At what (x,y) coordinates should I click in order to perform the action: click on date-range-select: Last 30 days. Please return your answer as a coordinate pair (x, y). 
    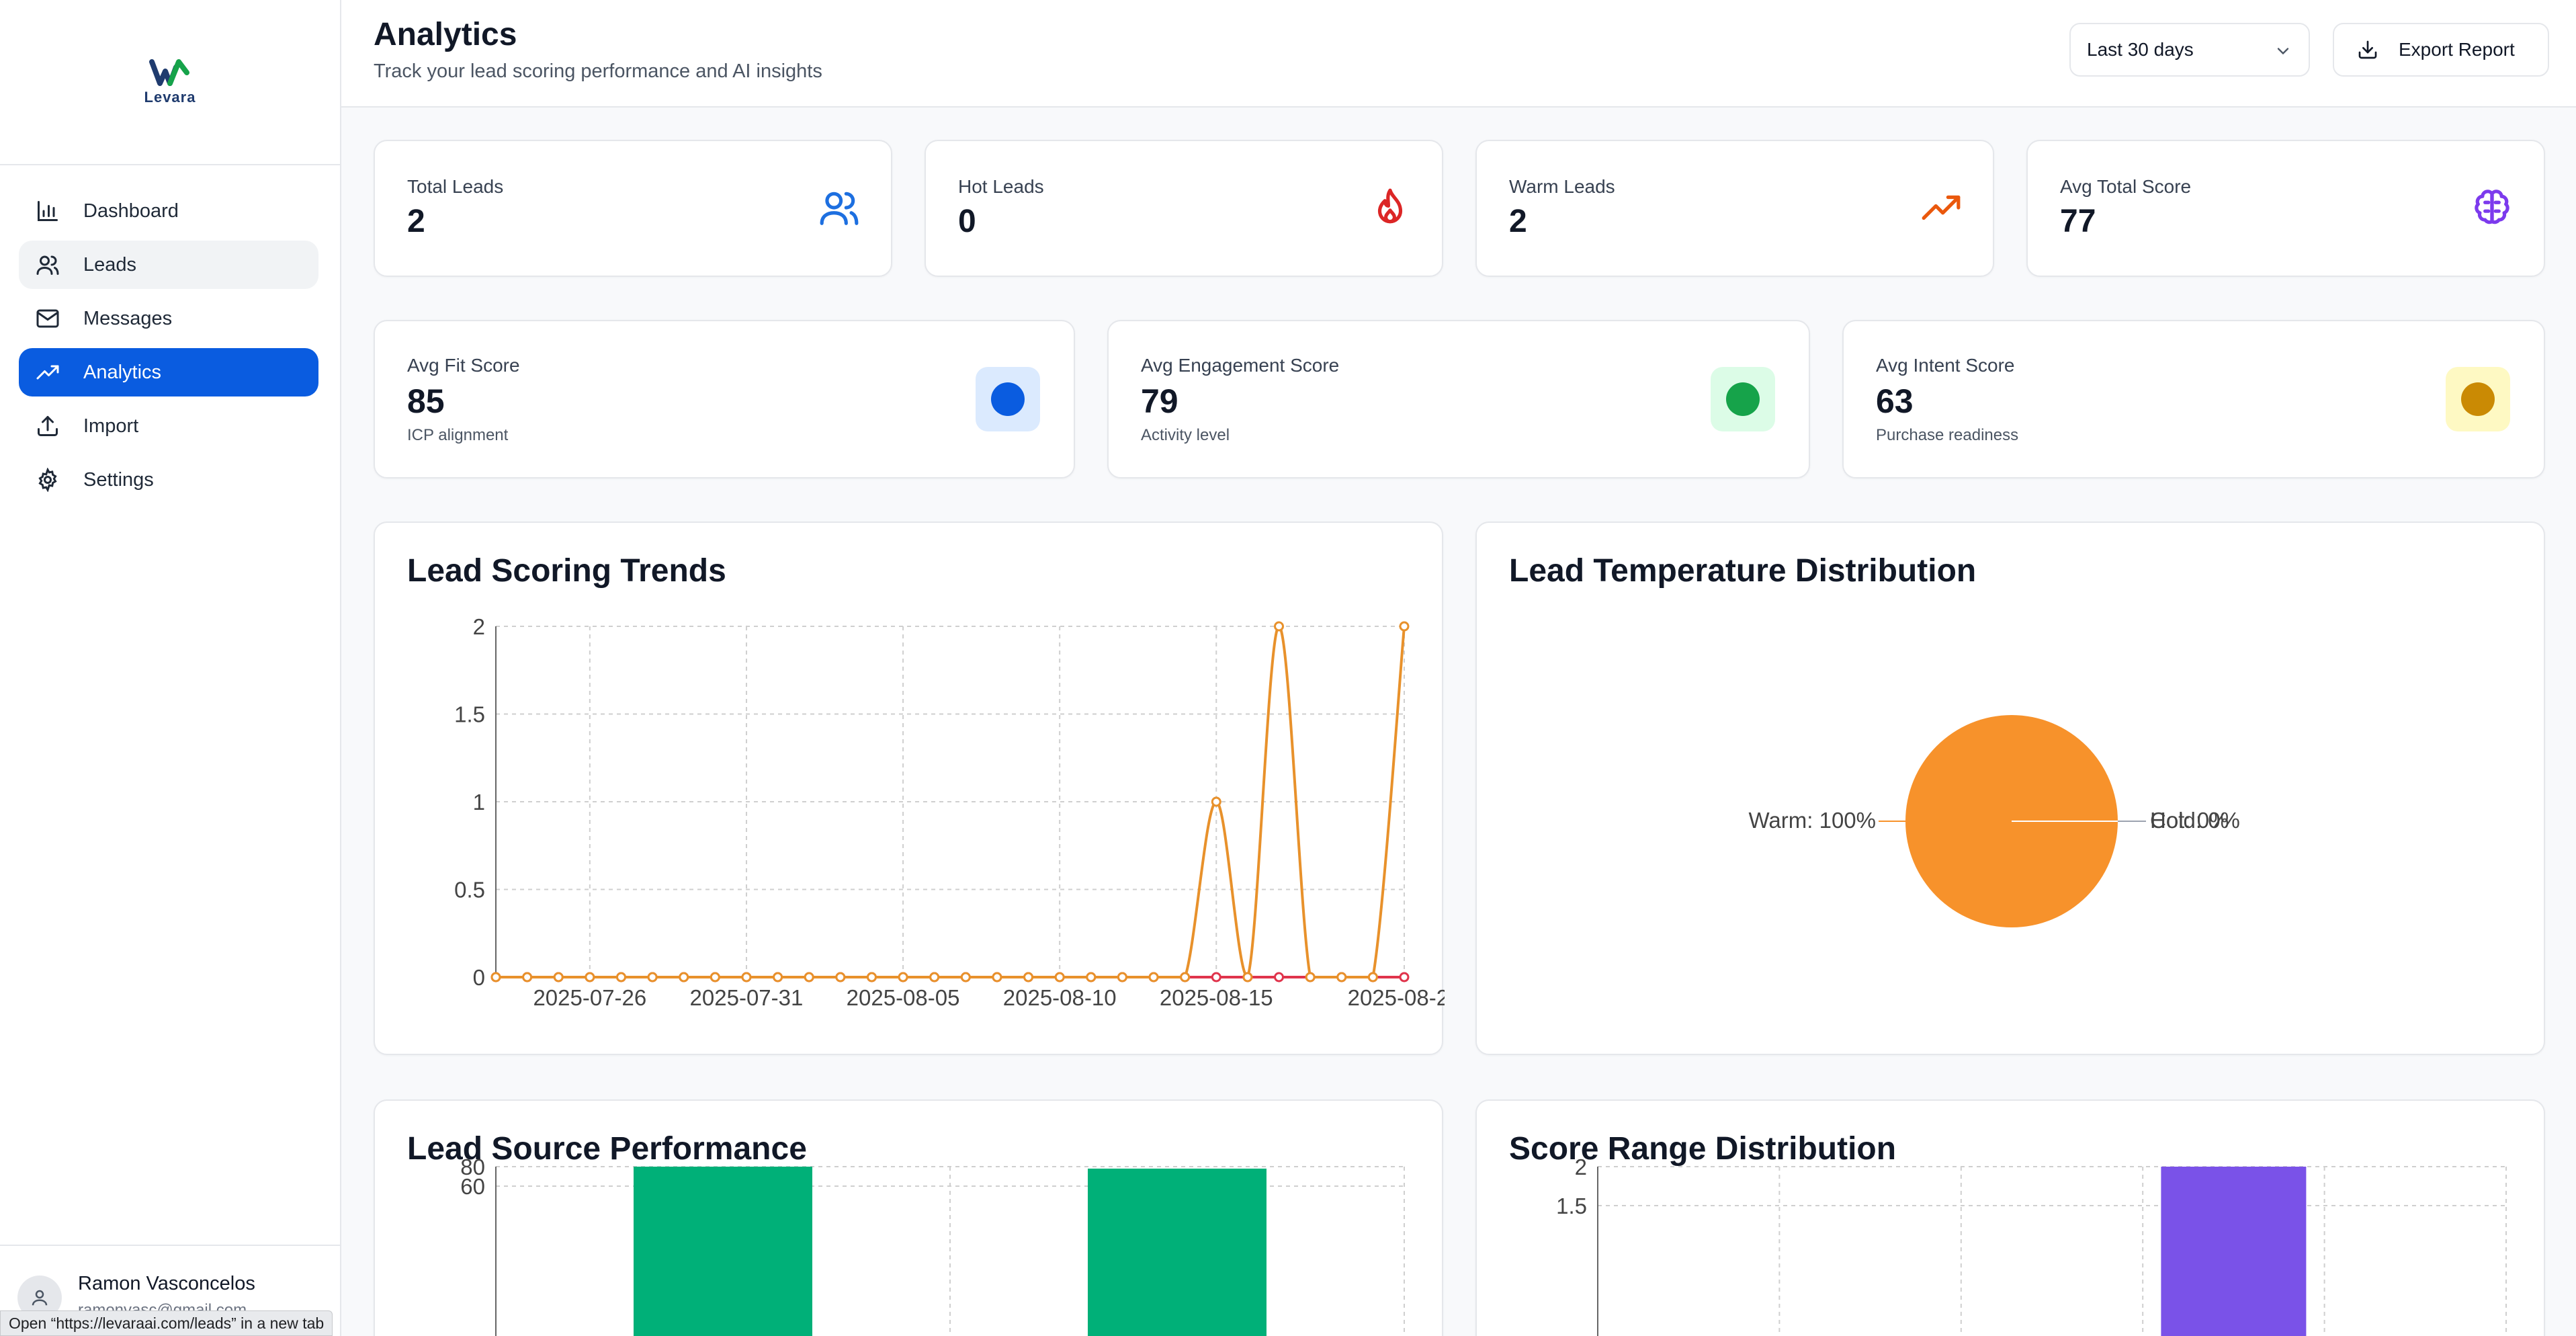
    Looking at the image, I should click on (2189, 50).